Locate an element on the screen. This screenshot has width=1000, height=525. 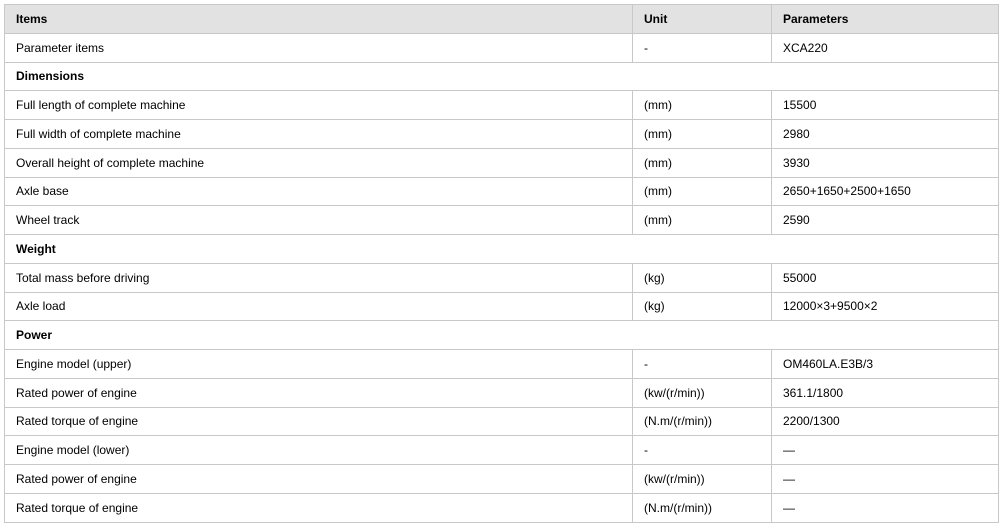
table-row: Parameter items - XCA220 is located at coordinates (501, 47).